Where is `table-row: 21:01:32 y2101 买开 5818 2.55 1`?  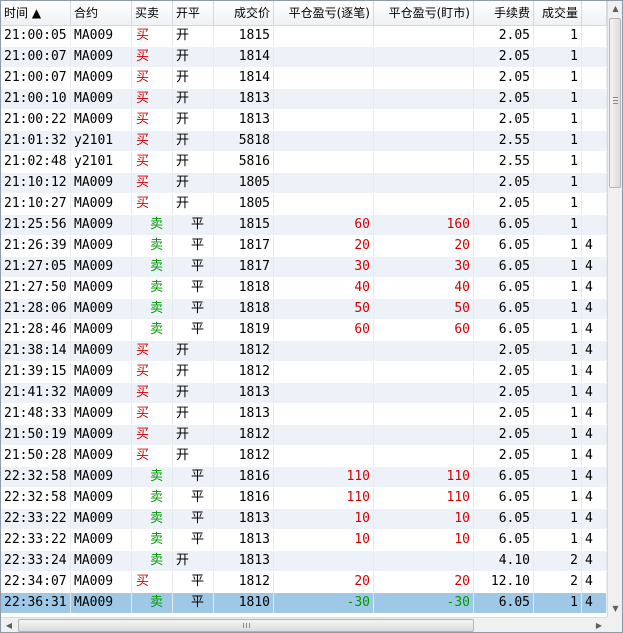
table-row: 21:01:32 y2101 买开 5818 2.55 1 is located at coordinates (304, 141).